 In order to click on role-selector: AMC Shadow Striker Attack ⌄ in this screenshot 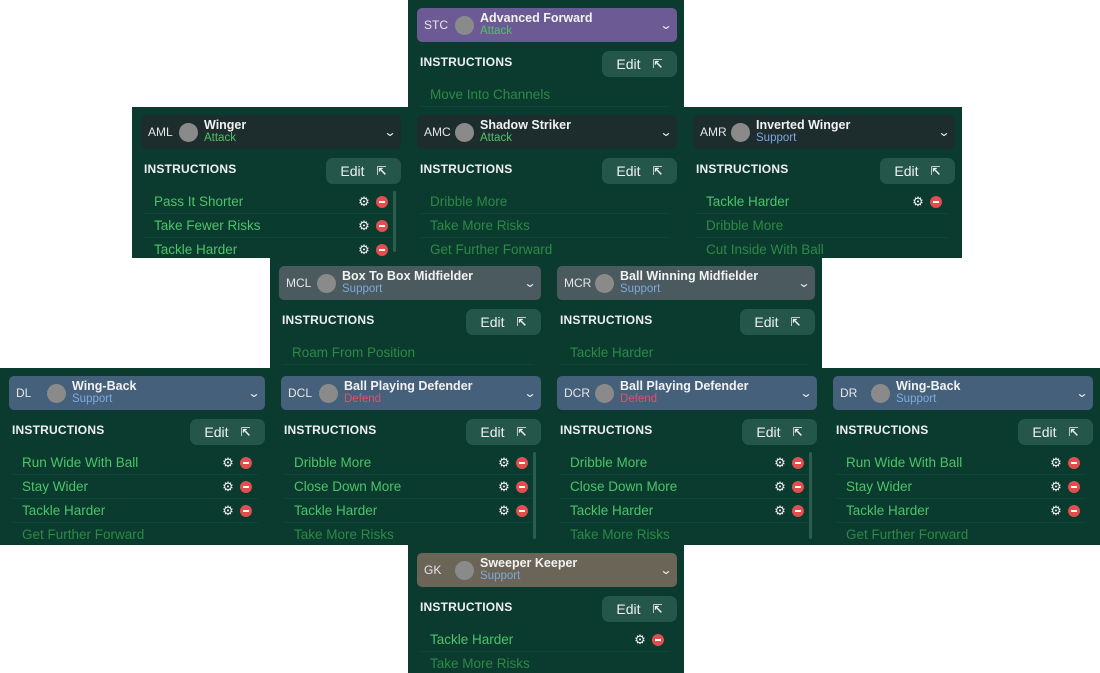, I will do `click(547, 132)`.